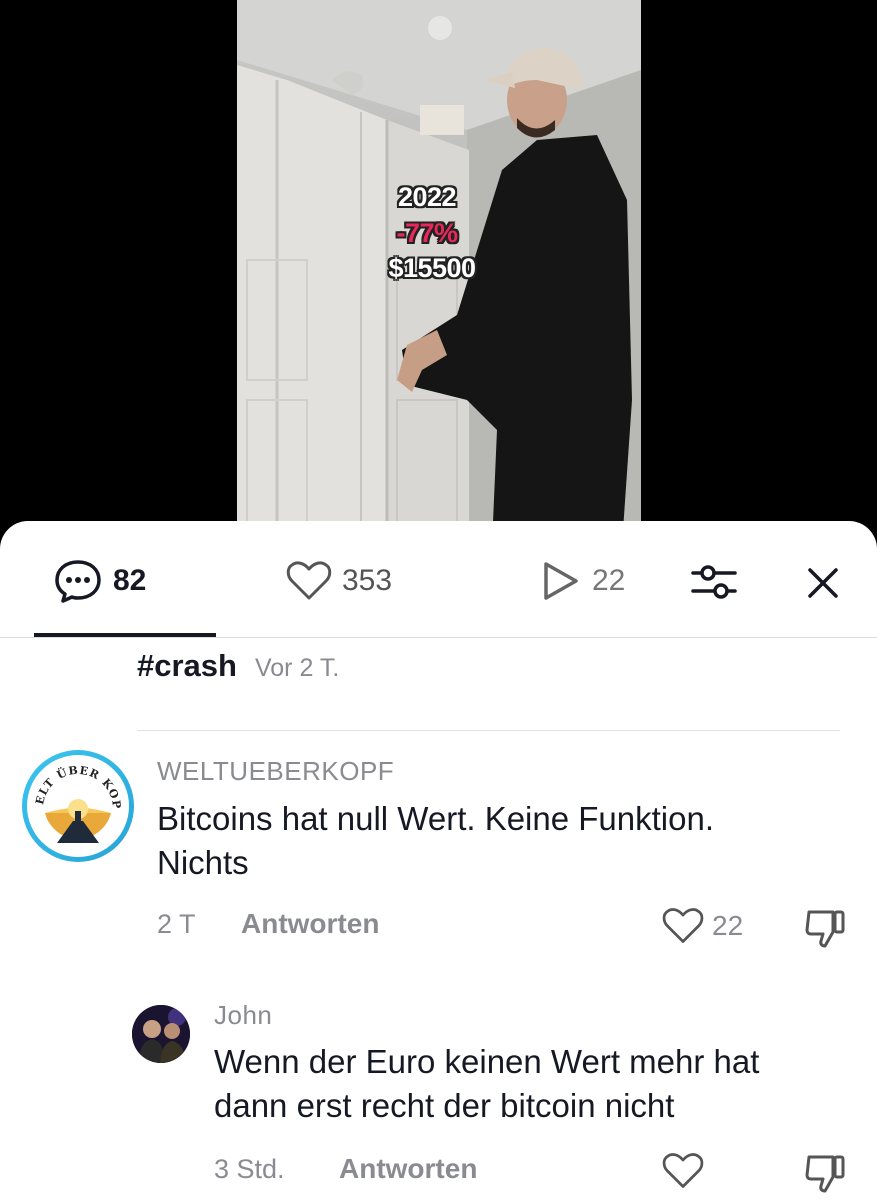 This screenshot has width=877, height=1200. I want to click on video-overlay-year: 2022, so click(427, 197).